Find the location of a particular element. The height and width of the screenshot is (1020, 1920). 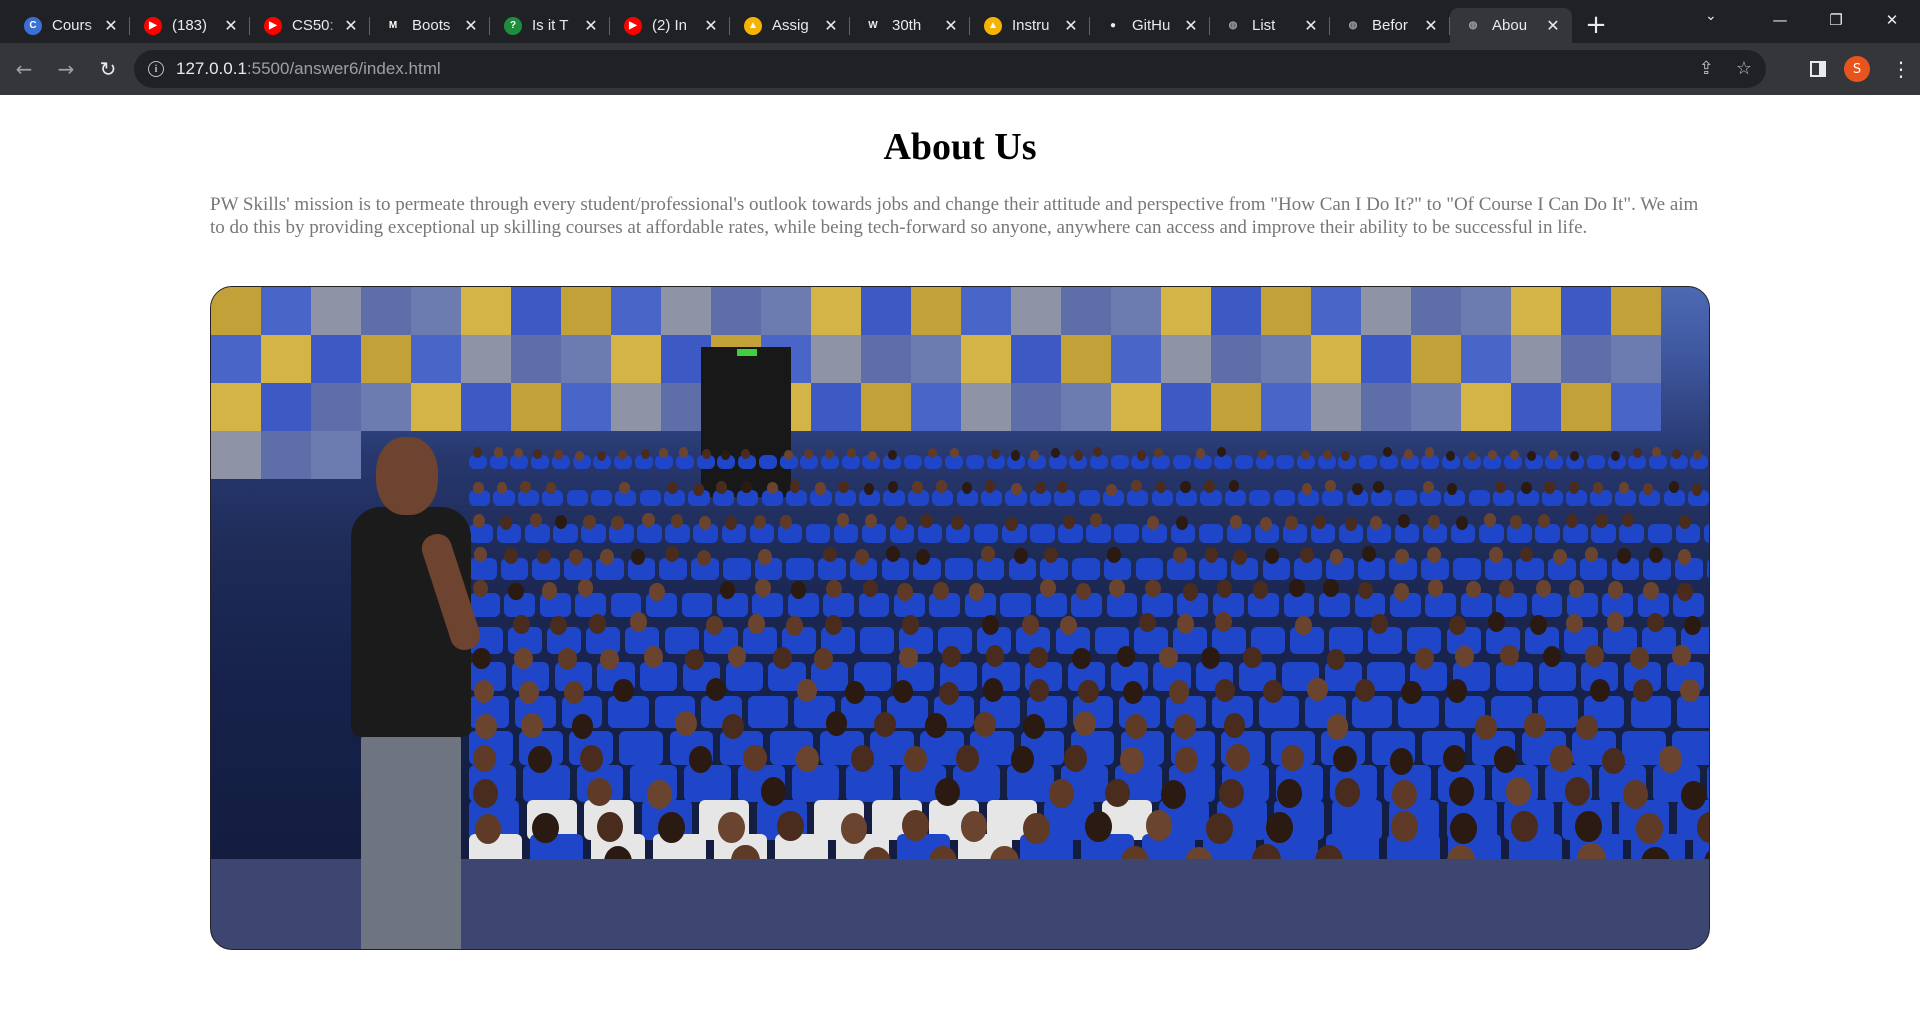

profile-avatar: S is located at coordinates (1857, 69).